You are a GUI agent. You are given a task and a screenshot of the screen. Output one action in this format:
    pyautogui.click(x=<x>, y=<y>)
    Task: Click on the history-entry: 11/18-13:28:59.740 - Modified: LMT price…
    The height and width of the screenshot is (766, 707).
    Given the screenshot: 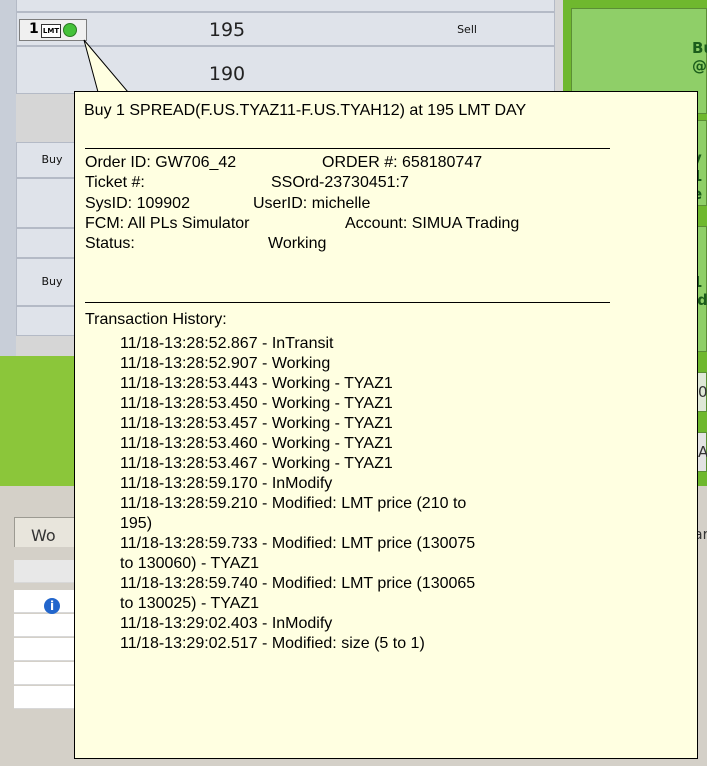 What is the action you would take?
    pyautogui.click(x=298, y=593)
    